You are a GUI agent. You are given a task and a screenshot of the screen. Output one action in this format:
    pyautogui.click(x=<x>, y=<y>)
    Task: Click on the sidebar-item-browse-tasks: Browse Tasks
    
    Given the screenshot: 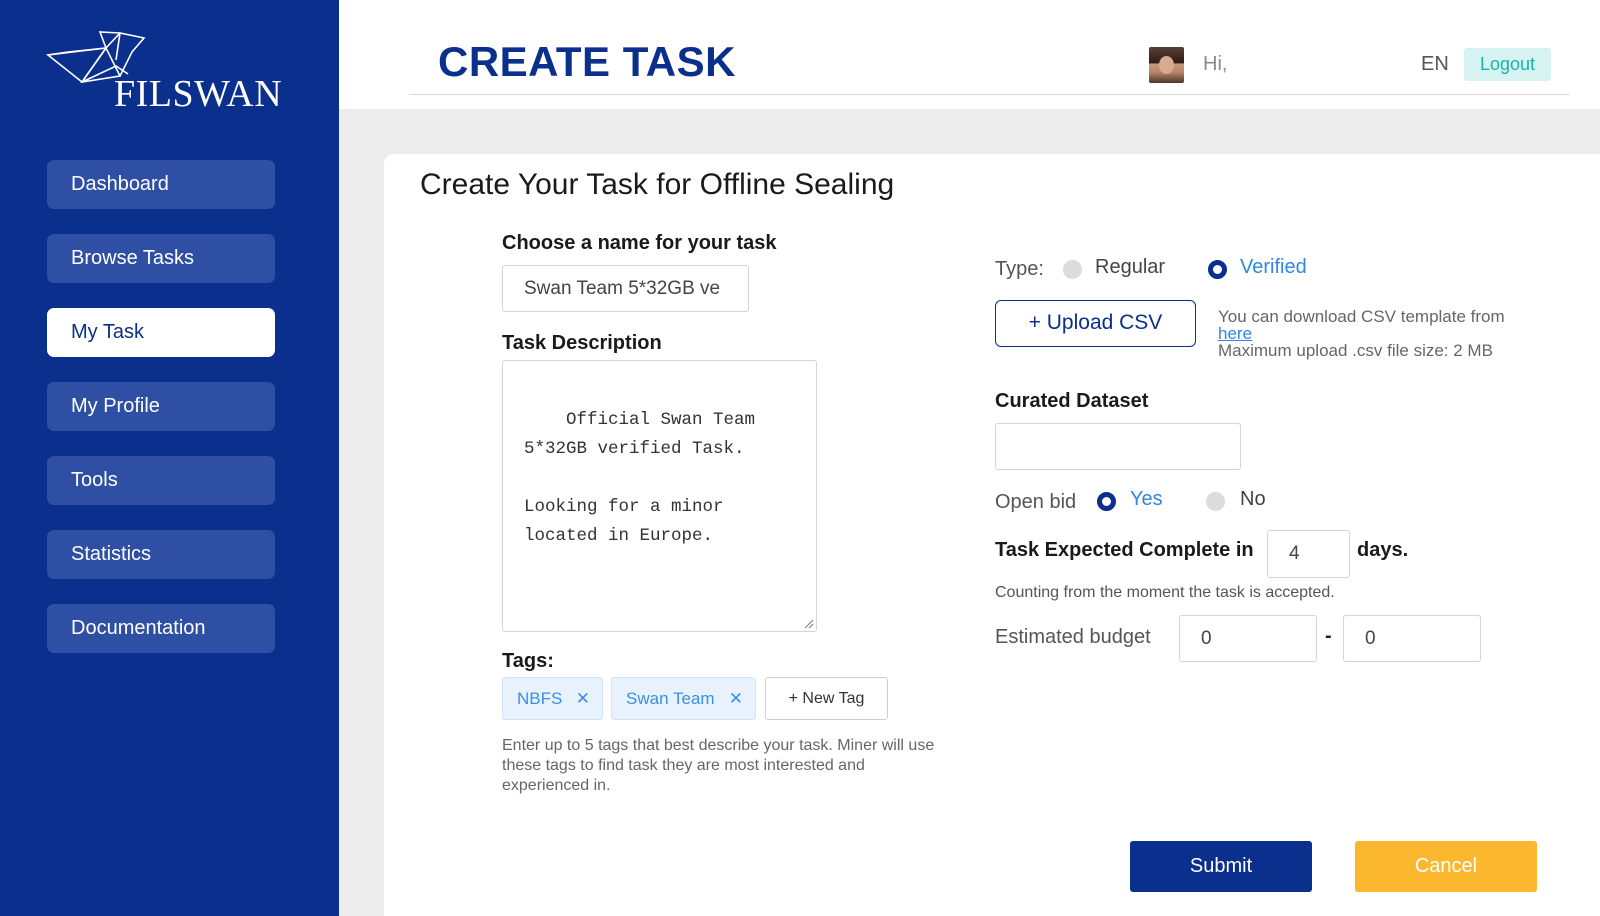 What is the action you would take?
    pyautogui.click(x=161, y=258)
    